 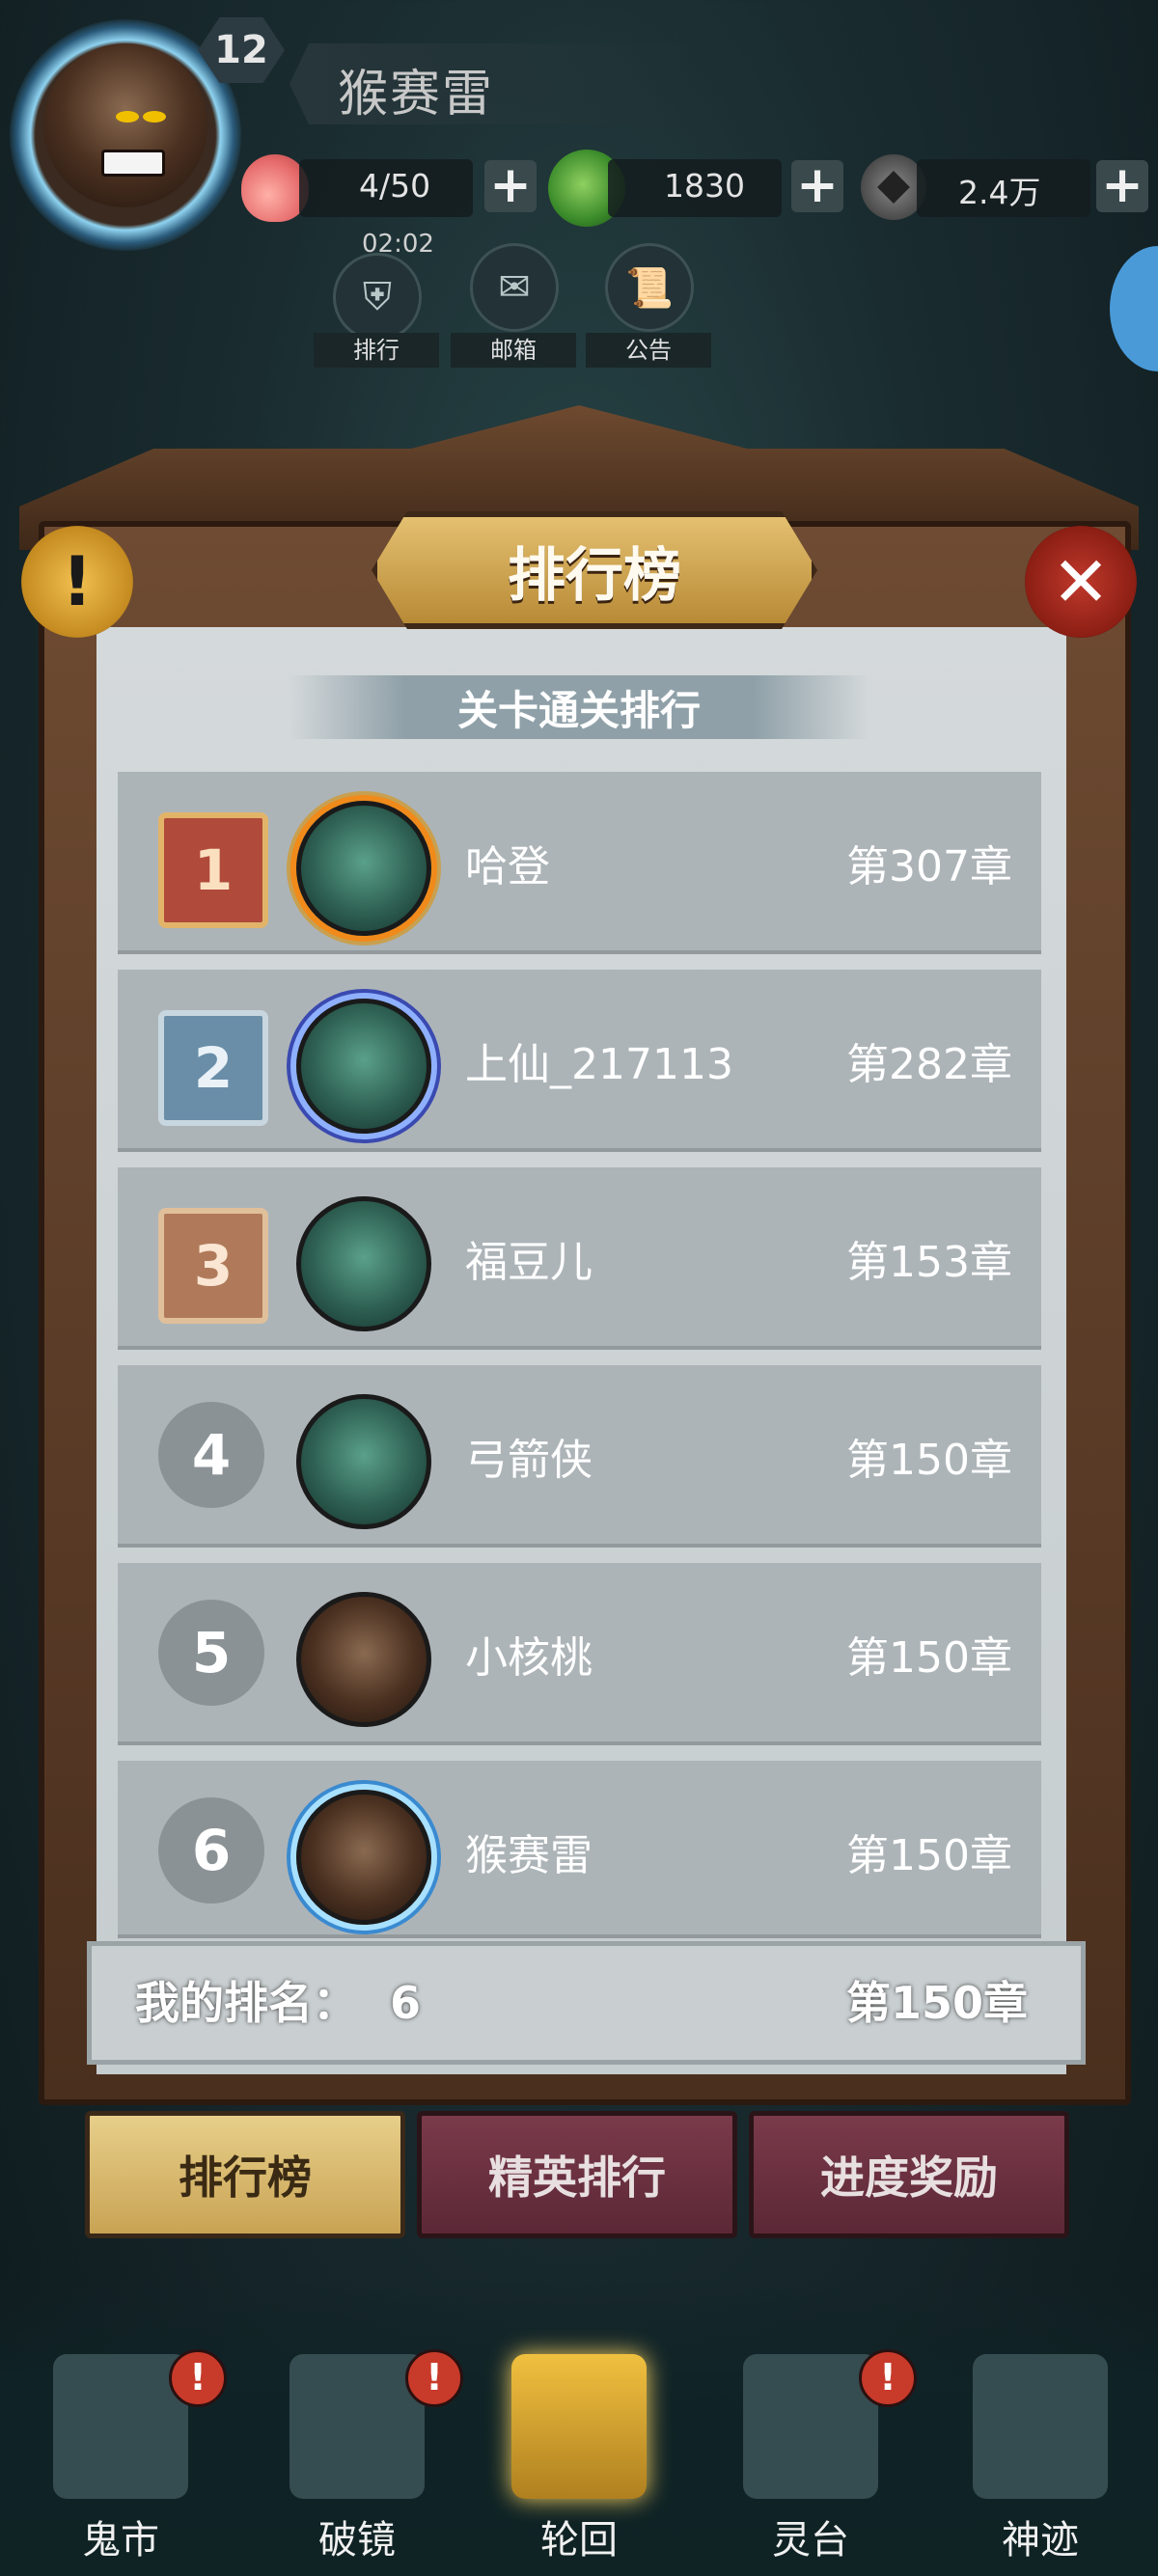 I want to click on close-button: ✕, so click(x=1081, y=582).